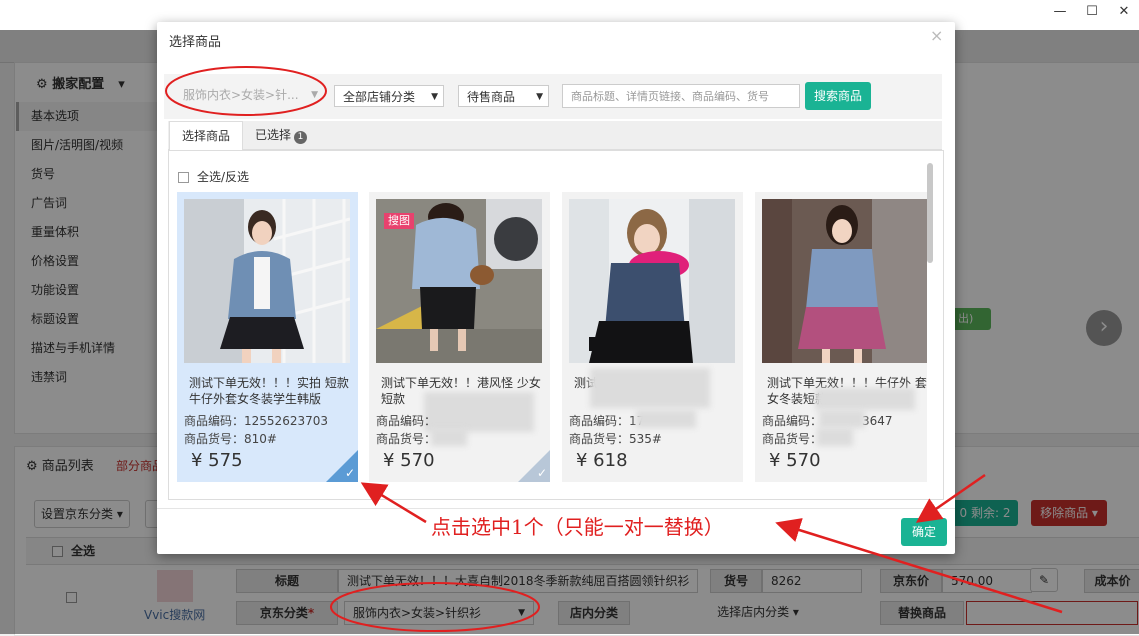 Image resolution: width=1139 pixels, height=636 pixels. I want to click on annotation-text: 点击选中1个（只能一对一替换）, so click(577, 527).